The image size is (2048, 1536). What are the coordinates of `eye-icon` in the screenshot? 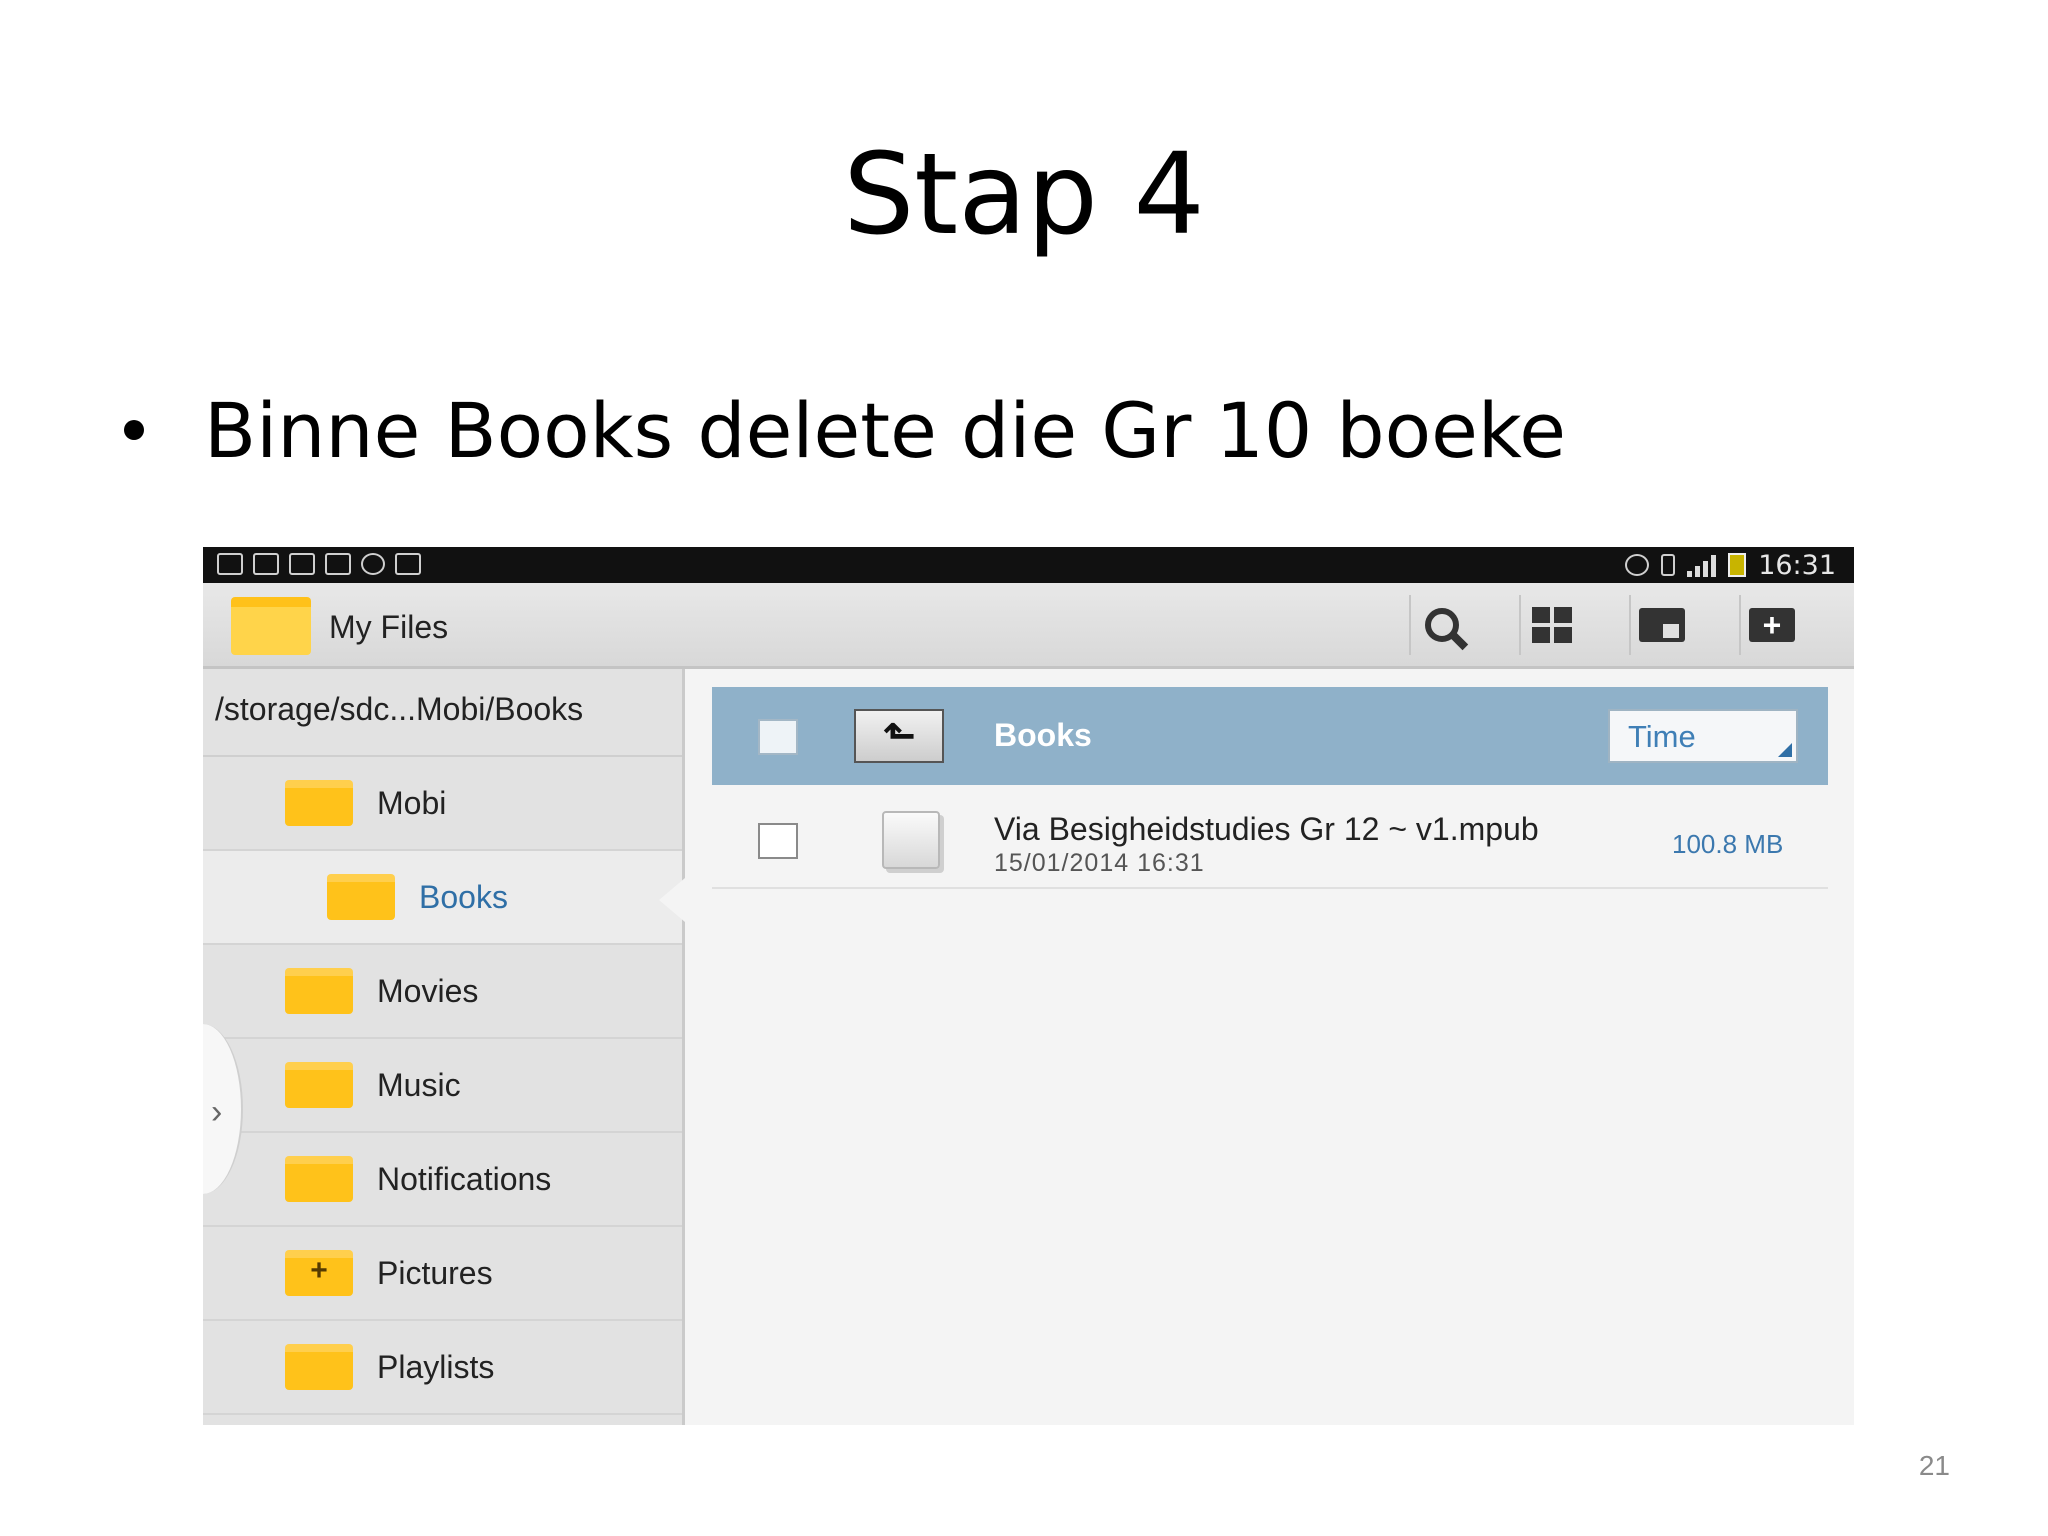 It's located at (1637, 565).